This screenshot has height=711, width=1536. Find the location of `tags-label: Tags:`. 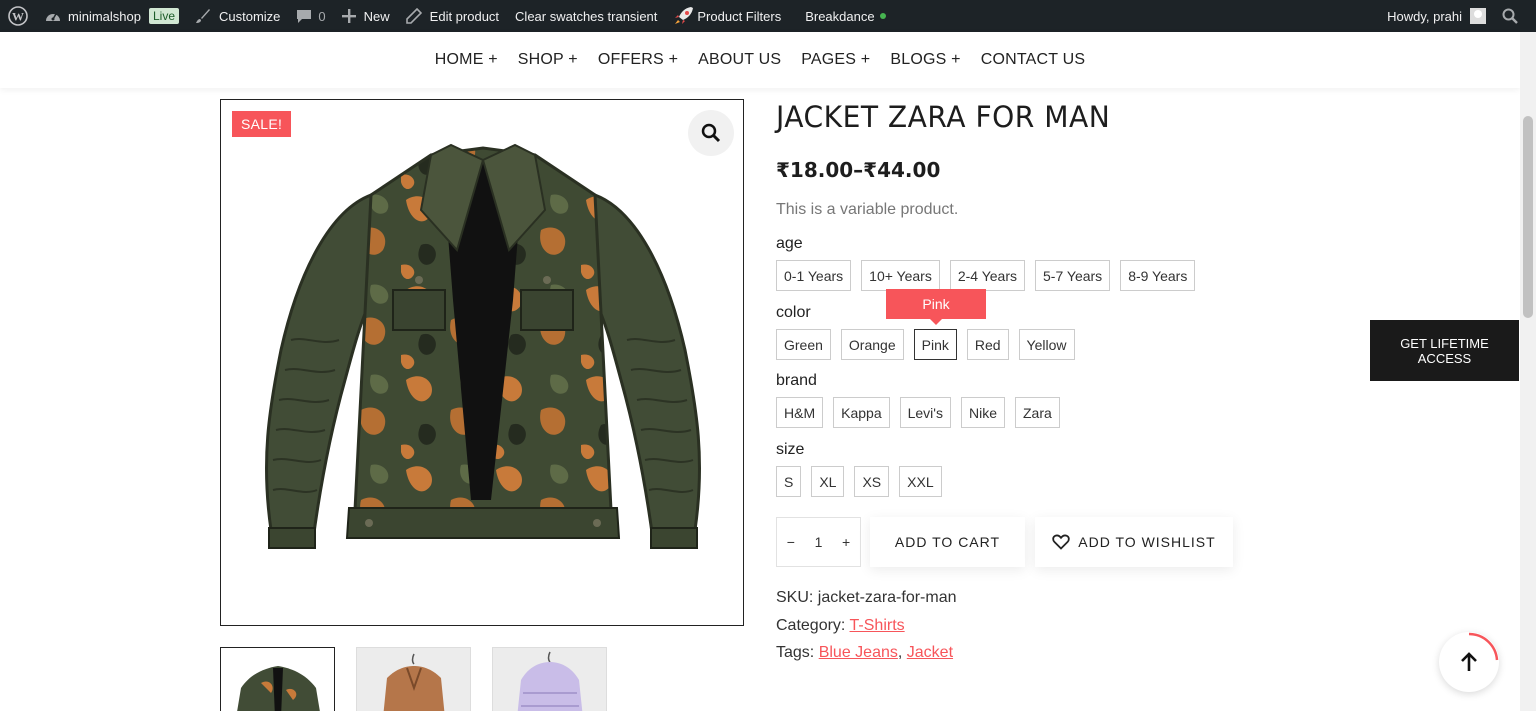

tags-label: Tags: is located at coordinates (795, 652).